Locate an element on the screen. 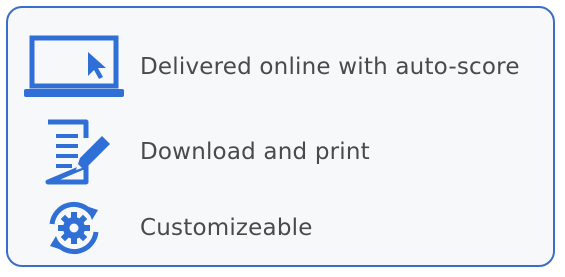  feature-row-customize: Customizeable is located at coordinates (160, 228).